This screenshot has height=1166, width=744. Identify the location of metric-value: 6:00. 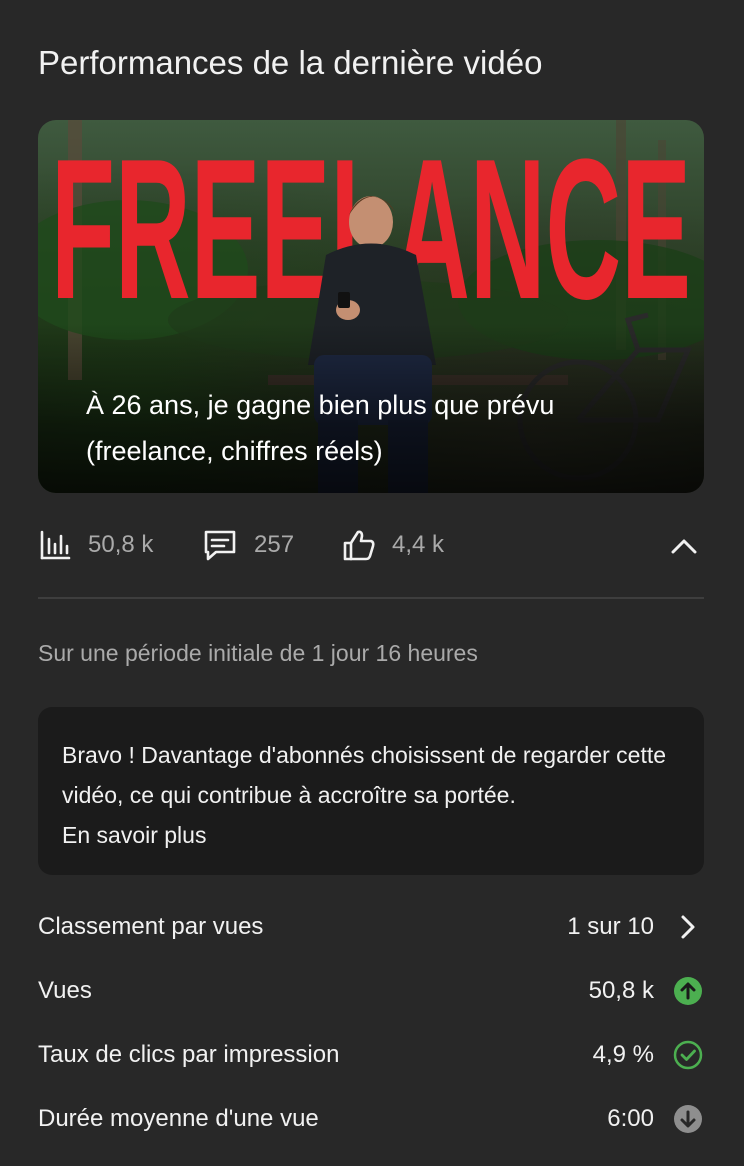
(630, 1118).